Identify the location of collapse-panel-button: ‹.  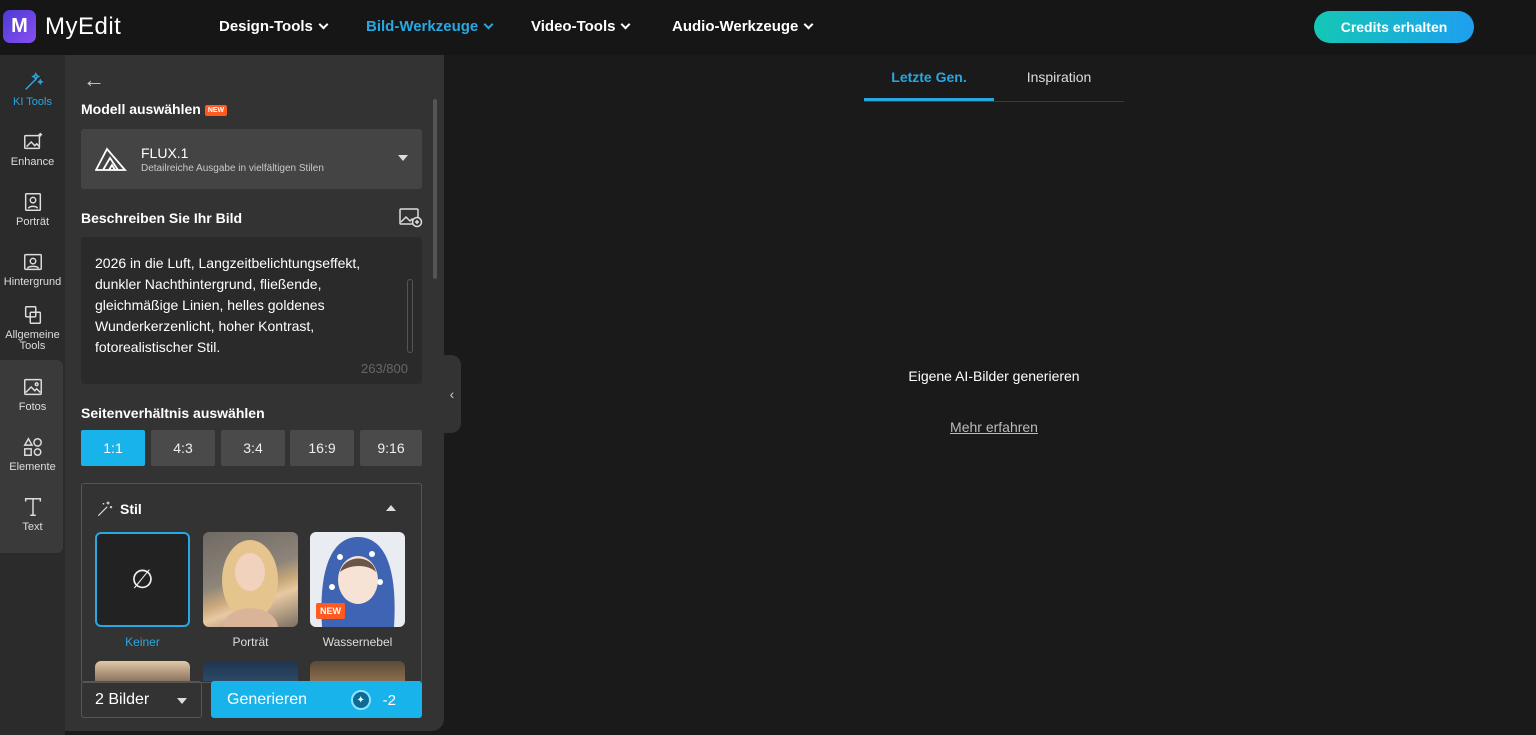
(452, 394).